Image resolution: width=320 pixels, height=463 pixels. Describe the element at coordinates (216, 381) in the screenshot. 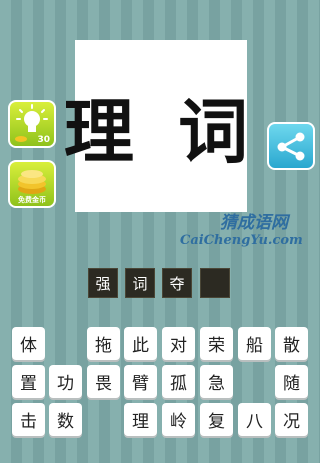

I see `letter-tile: 急` at that location.